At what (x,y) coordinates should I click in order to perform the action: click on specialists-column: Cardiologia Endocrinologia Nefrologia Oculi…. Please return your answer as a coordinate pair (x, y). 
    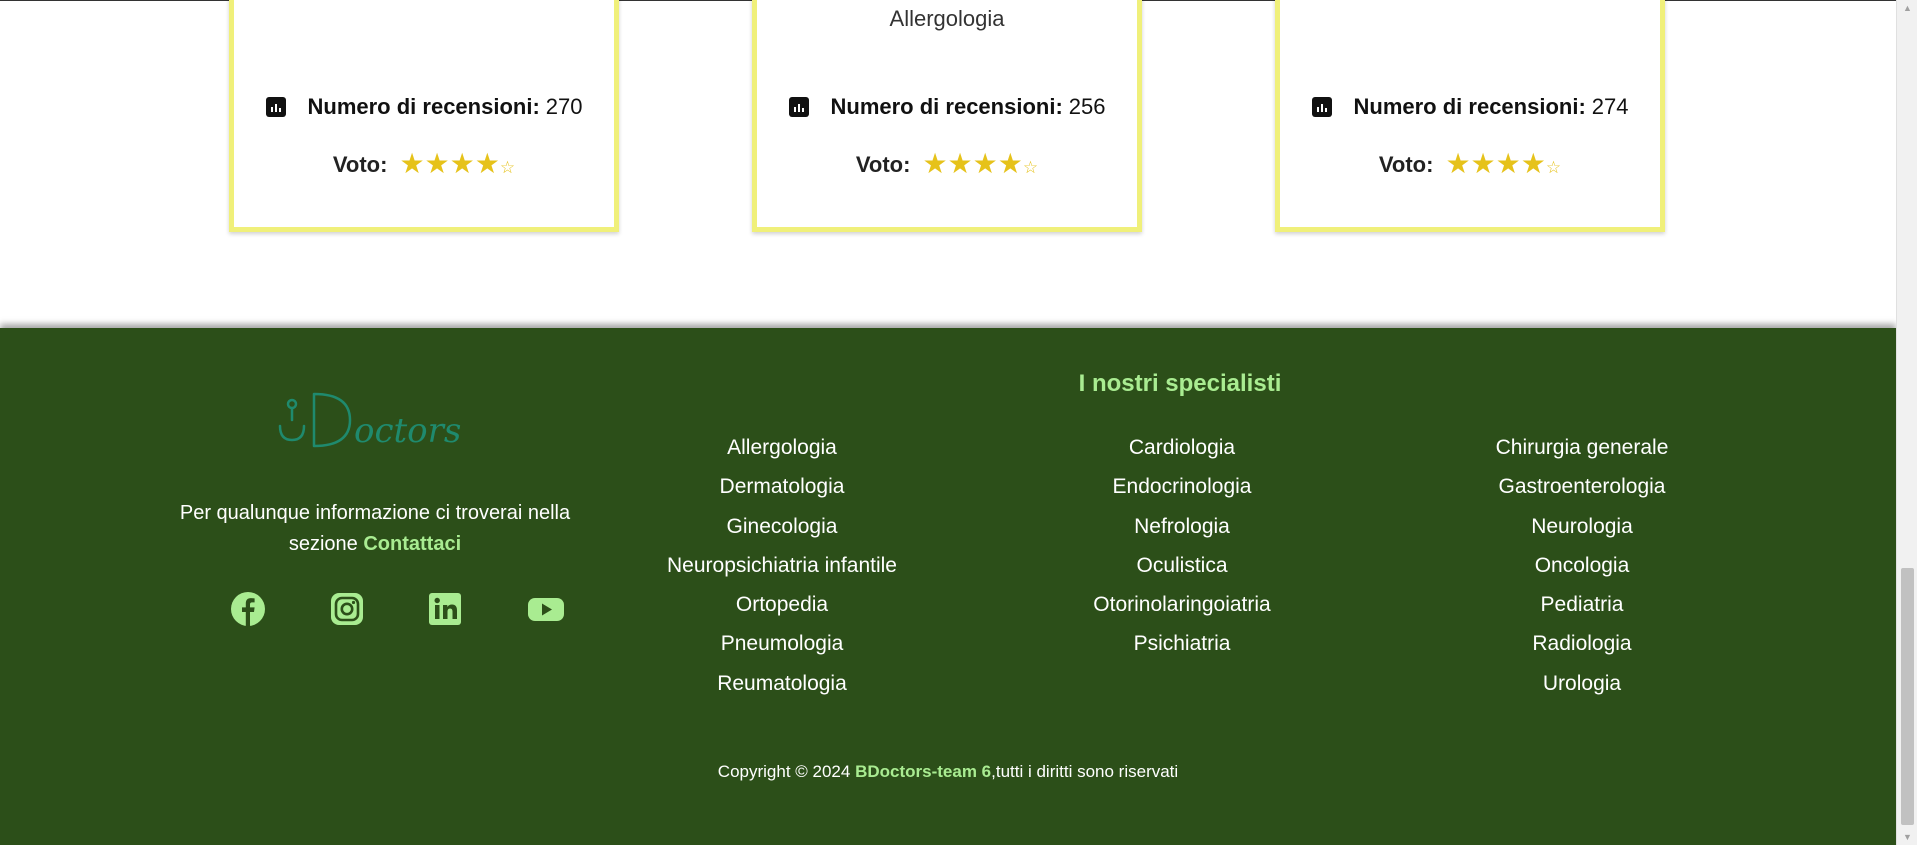
    Looking at the image, I should click on (1182, 546).